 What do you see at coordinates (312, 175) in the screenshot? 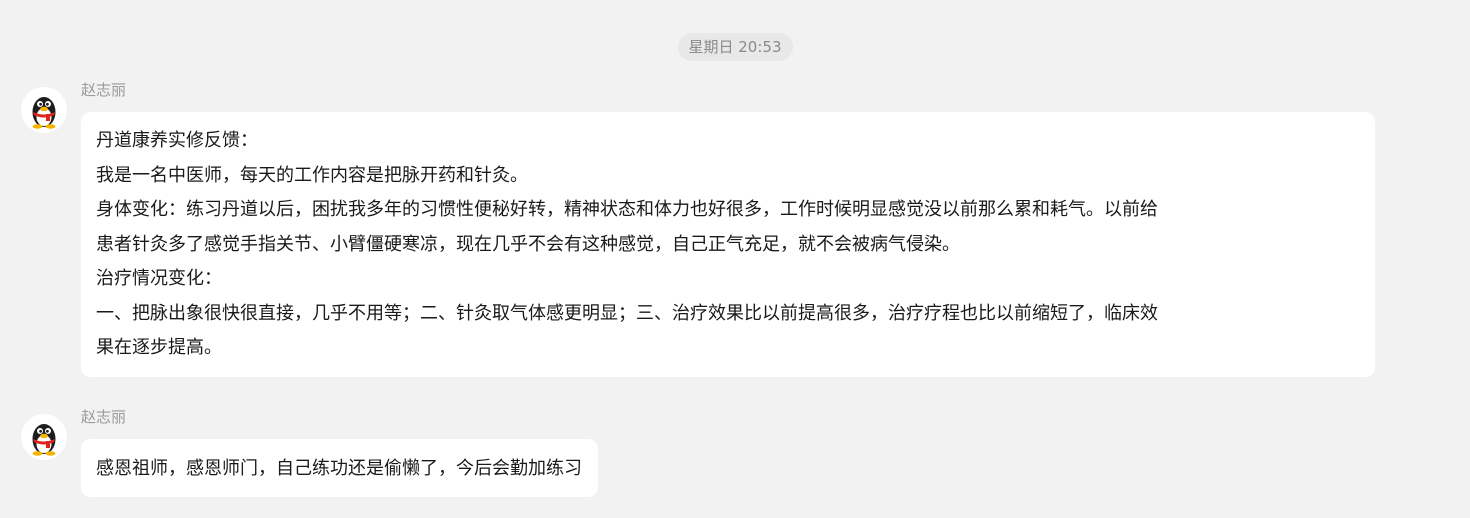
I see `message-line: 我是一名中医师，每天的工作内容是把脉开药和针灸。` at bounding box center [312, 175].